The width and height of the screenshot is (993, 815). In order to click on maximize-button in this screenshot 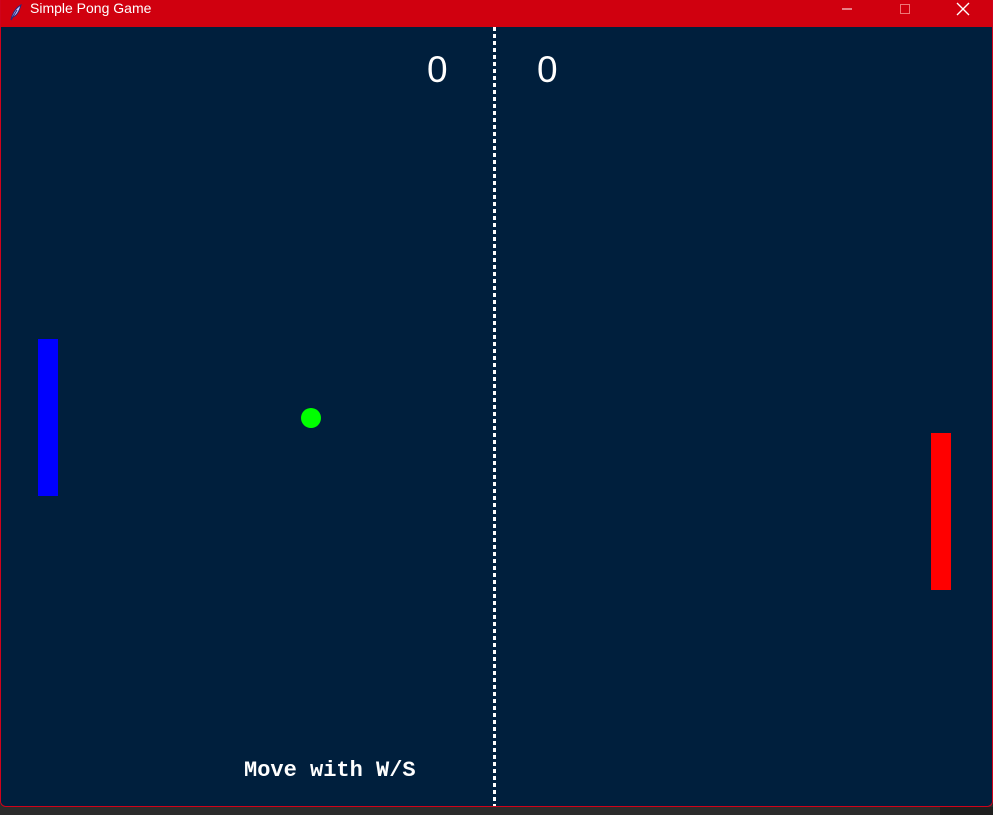, I will do `click(905, 8)`.